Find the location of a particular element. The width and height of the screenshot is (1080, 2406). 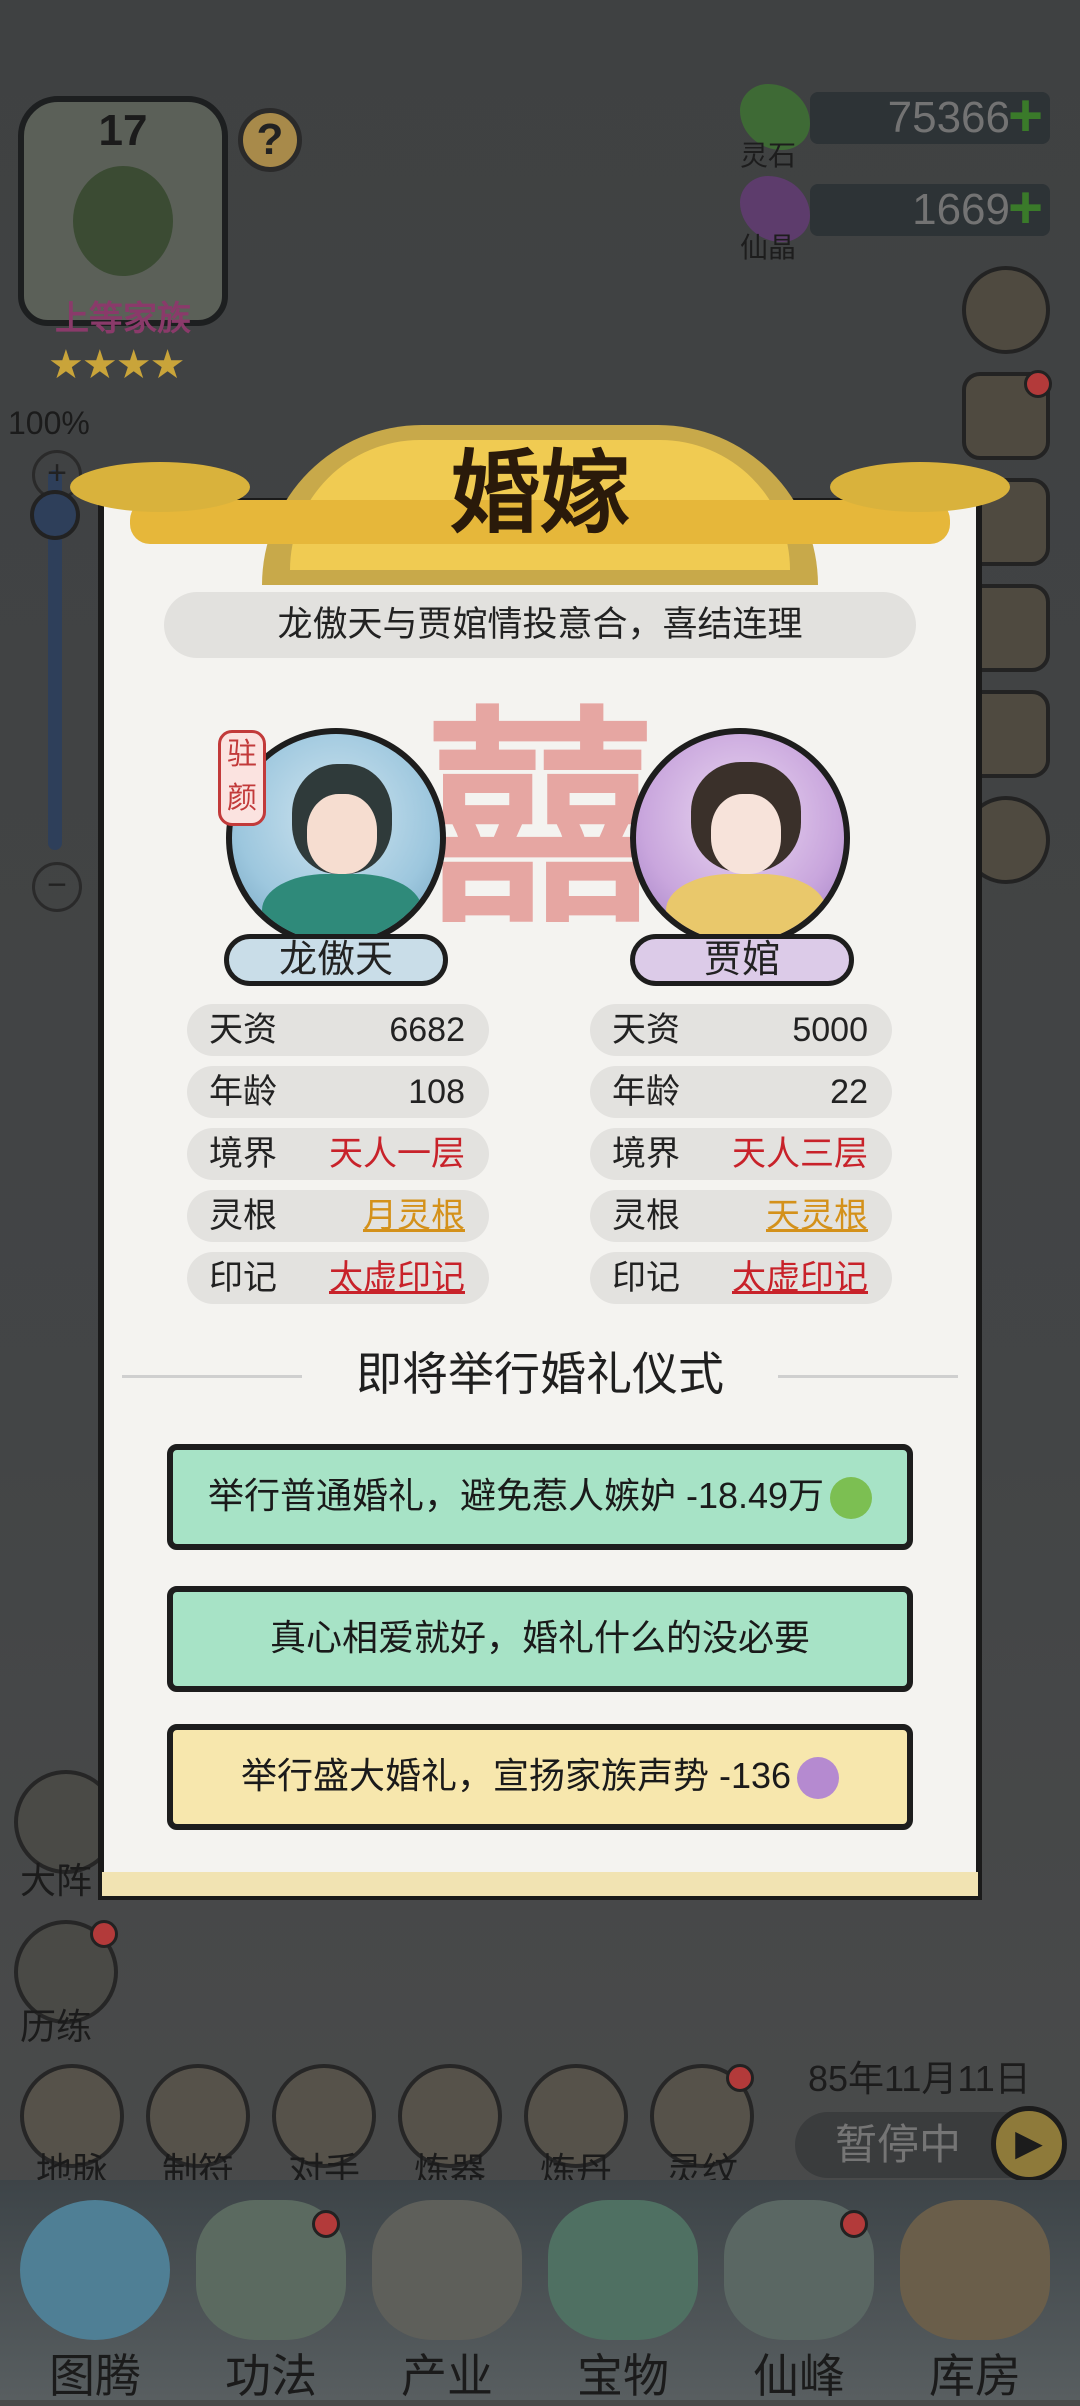

stat-value: 天人一层 is located at coordinates (397, 1154).